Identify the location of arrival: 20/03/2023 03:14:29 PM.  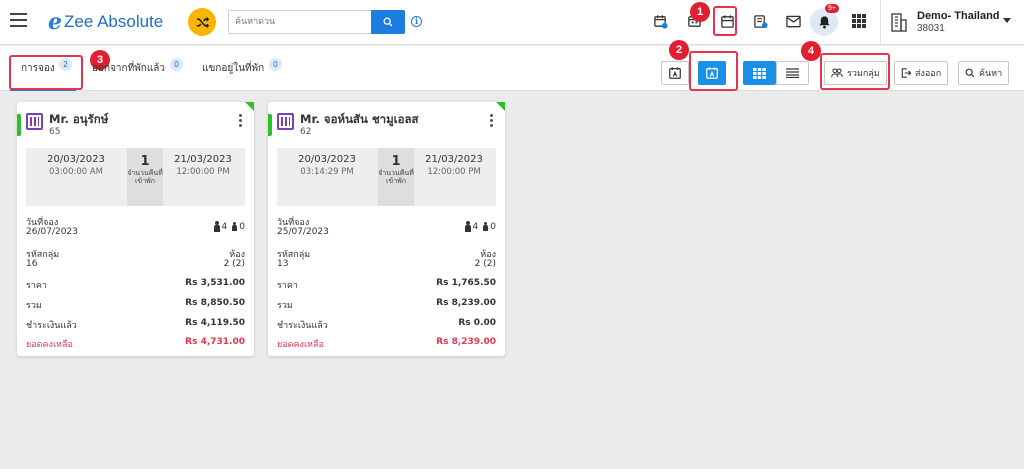
(327, 162).